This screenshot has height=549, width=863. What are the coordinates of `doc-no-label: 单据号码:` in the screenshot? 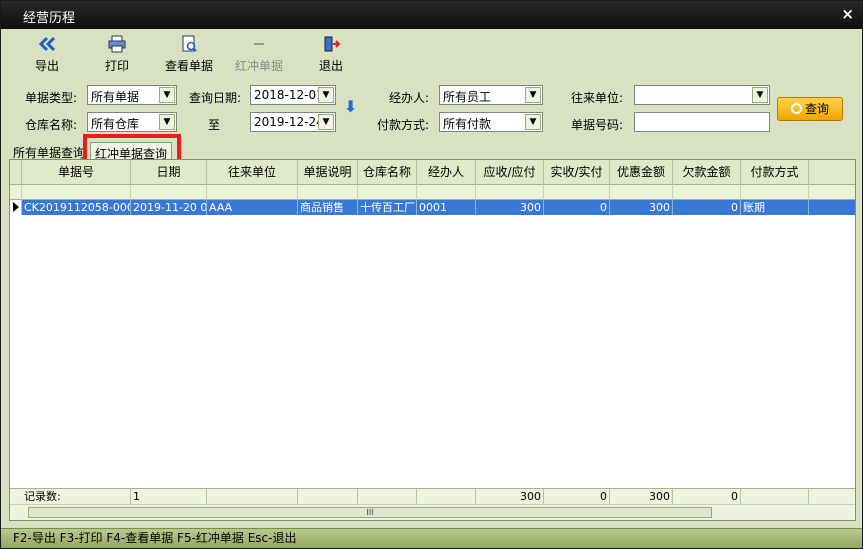 It's located at (597, 125).